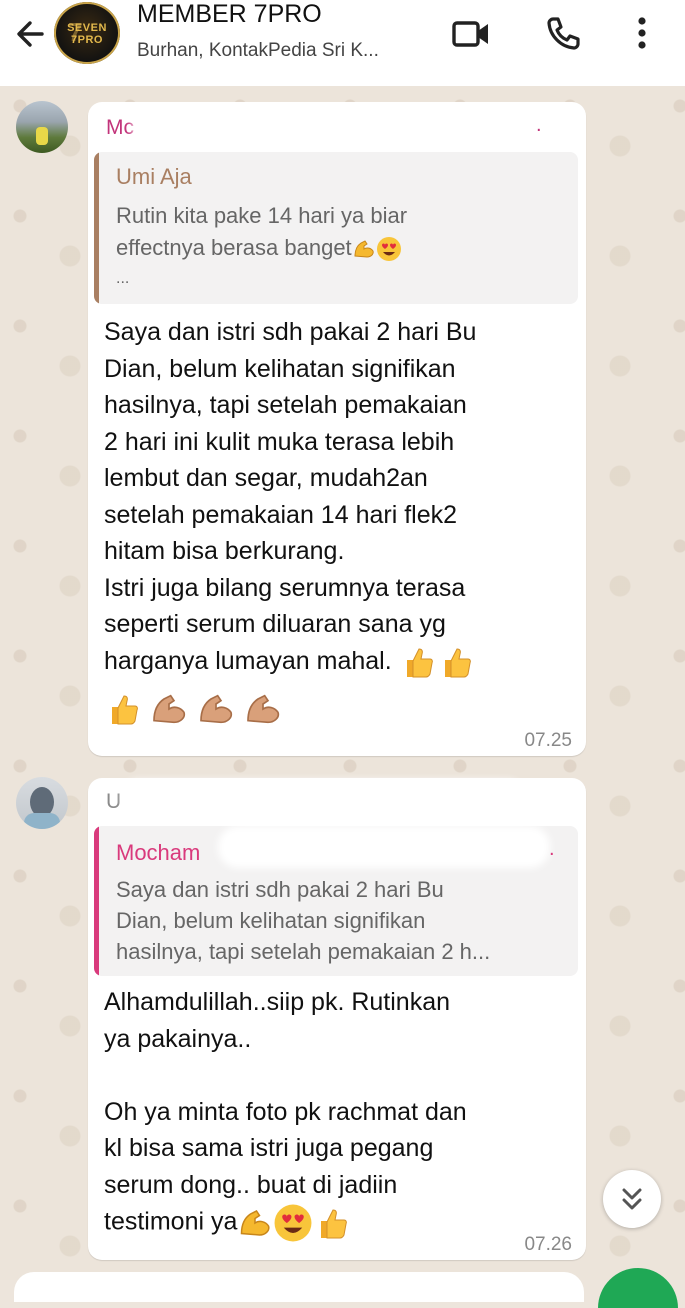 Image resolution: width=685 pixels, height=1308 pixels. What do you see at coordinates (154, 176) in the screenshot?
I see `quoted-sender-name: Umi Aja` at bounding box center [154, 176].